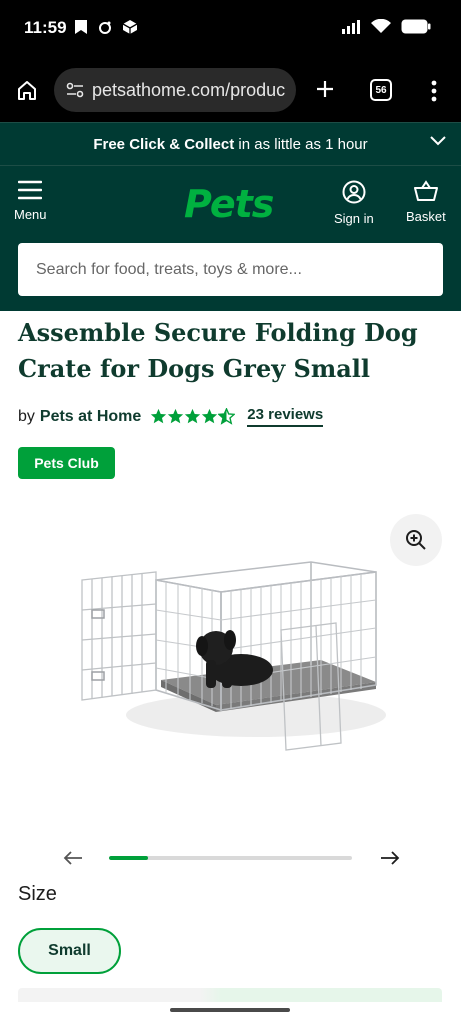 The image size is (461, 1024). Describe the element at coordinates (81, 27) in the screenshot. I see `bookmark-icon` at that location.